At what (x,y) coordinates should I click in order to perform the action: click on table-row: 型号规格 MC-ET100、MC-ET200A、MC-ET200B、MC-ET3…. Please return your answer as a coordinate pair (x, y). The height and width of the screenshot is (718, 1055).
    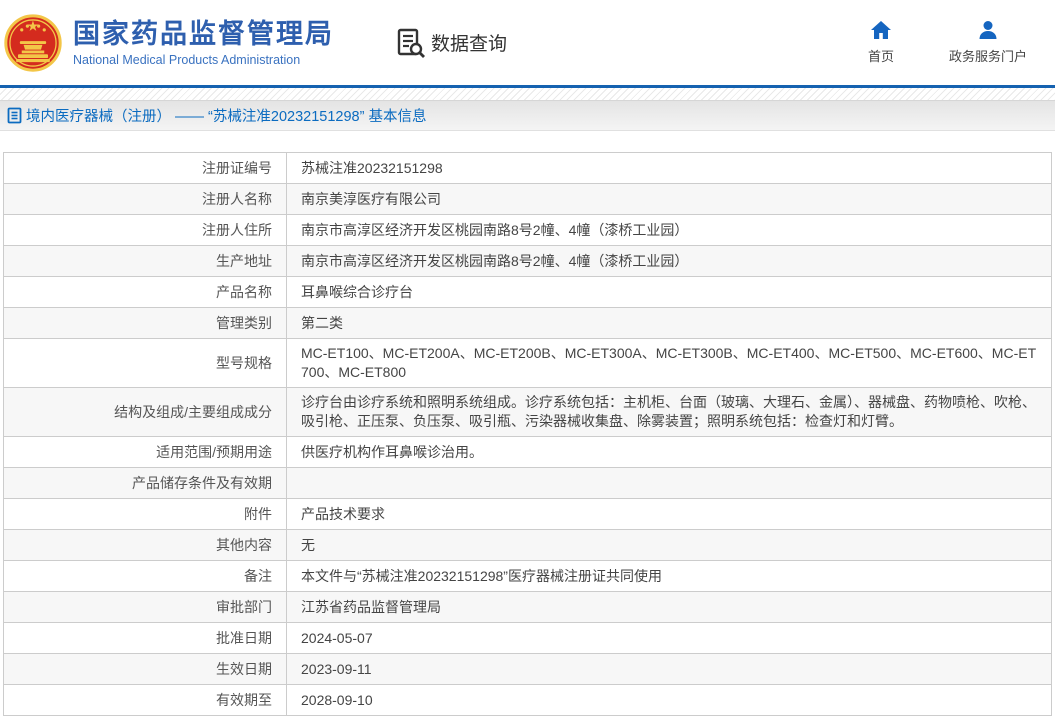
    Looking at the image, I should click on (527, 363).